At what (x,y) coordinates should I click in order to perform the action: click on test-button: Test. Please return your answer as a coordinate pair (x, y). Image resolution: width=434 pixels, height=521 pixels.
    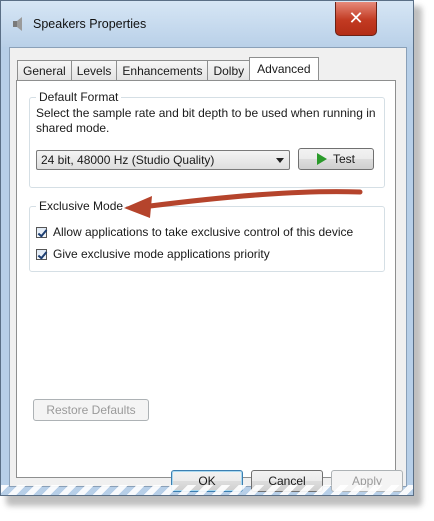
    Looking at the image, I should click on (336, 159).